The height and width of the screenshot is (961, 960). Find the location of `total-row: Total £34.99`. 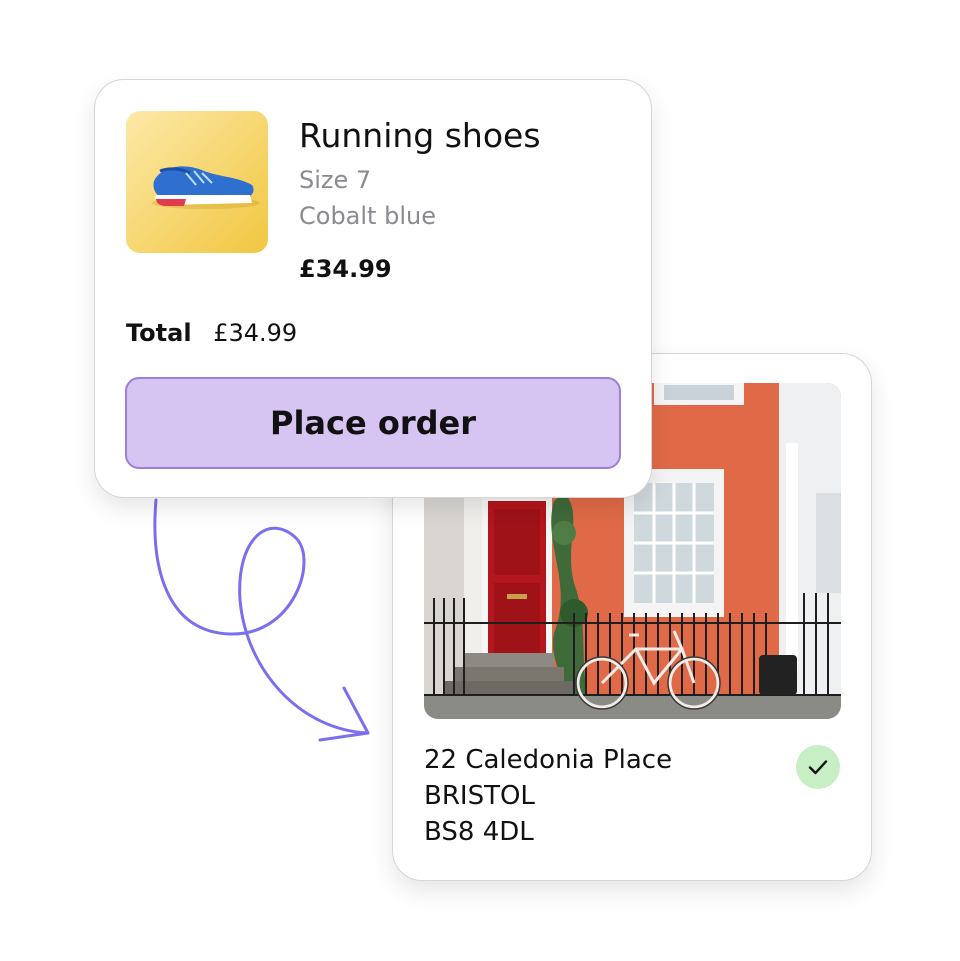

total-row: Total £34.99 is located at coordinates (211, 333).